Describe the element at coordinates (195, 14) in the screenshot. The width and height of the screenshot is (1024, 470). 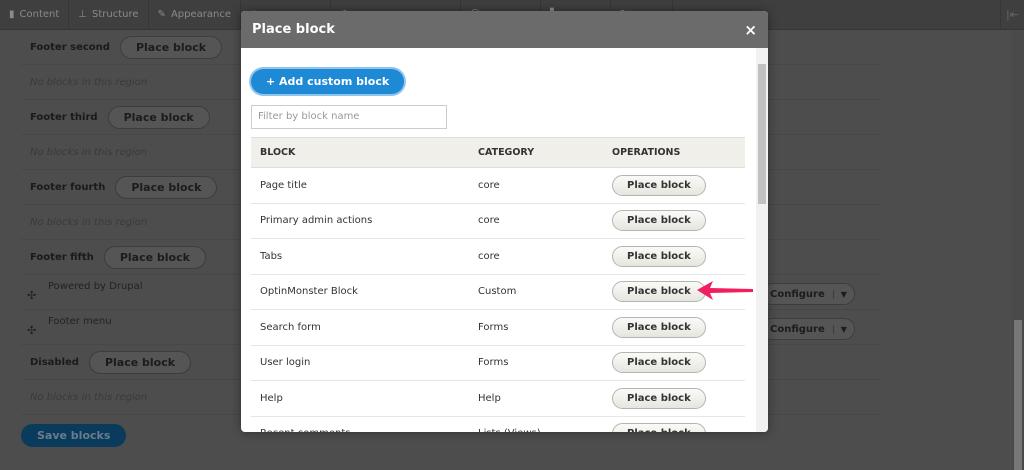
I see `toolbar-appearance: ✎ Appearance` at that location.